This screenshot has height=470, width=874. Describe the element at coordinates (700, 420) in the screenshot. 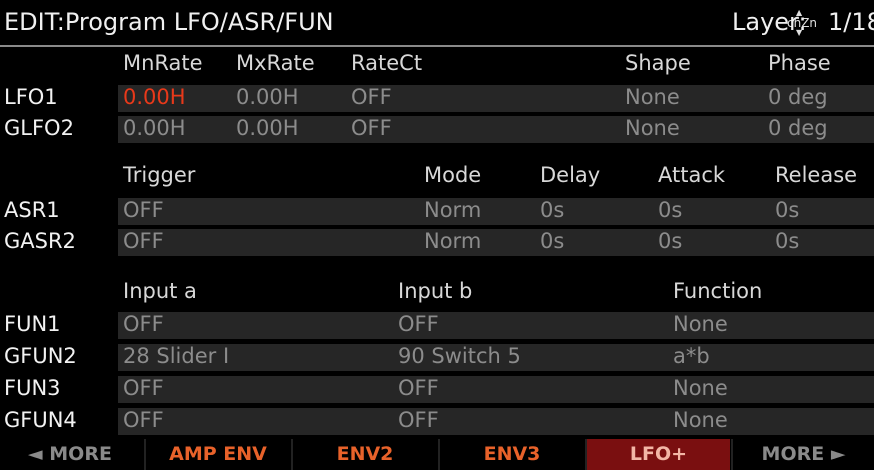

I see `gfun4-function-field: None` at that location.